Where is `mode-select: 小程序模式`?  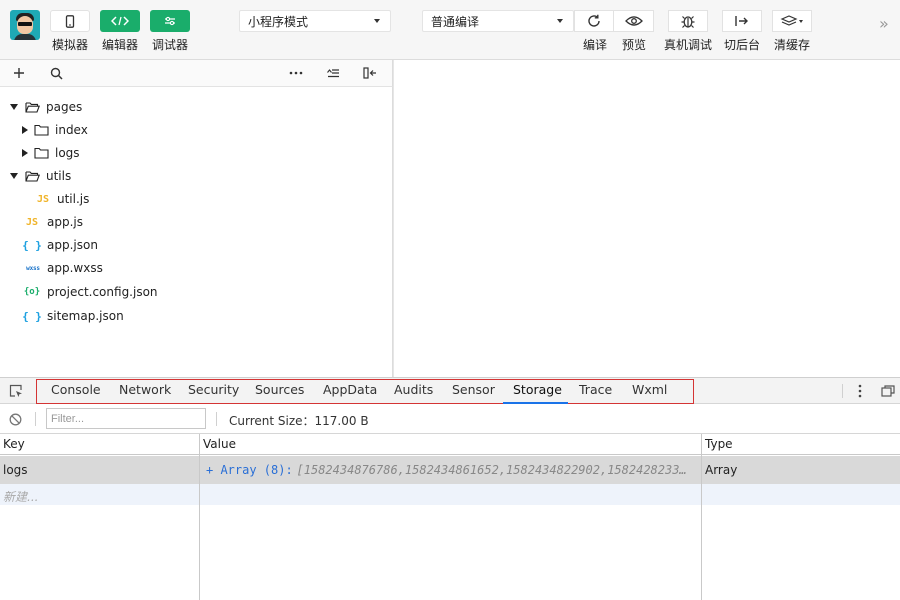 mode-select: 小程序模式 is located at coordinates (315, 21).